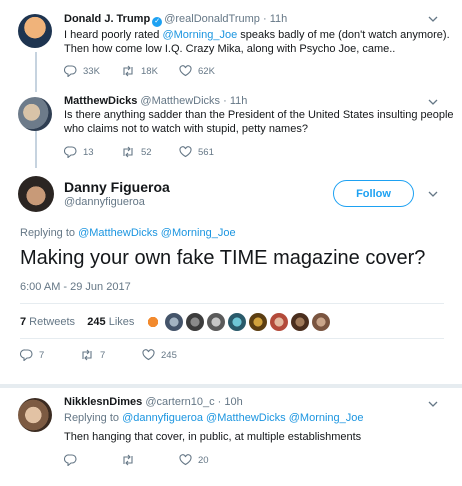 Image resolution: width=462 pixels, height=486 pixels. What do you see at coordinates (120, 322) in the screenshot?
I see `likes-label: Likes` at bounding box center [120, 322].